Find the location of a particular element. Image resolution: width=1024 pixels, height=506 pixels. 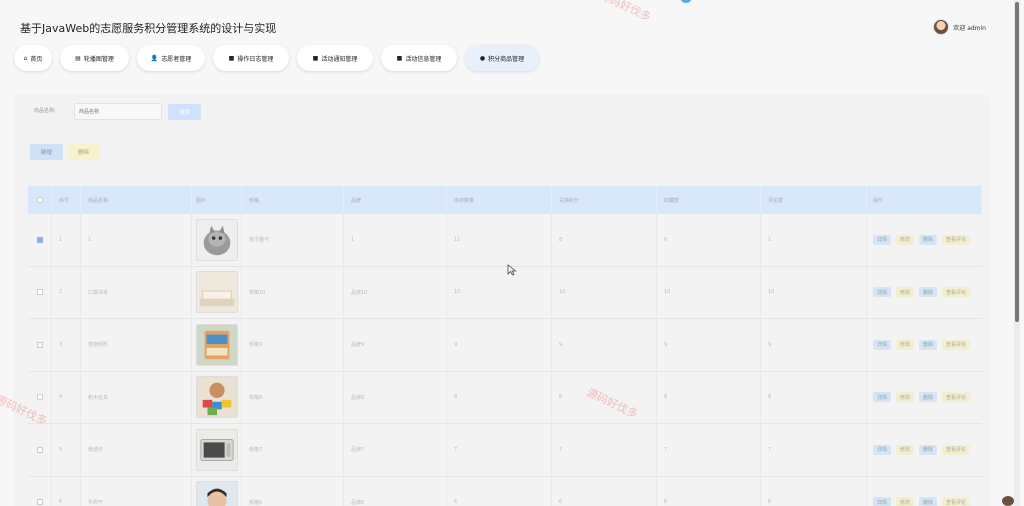

top-indicator is located at coordinates (686, 1).